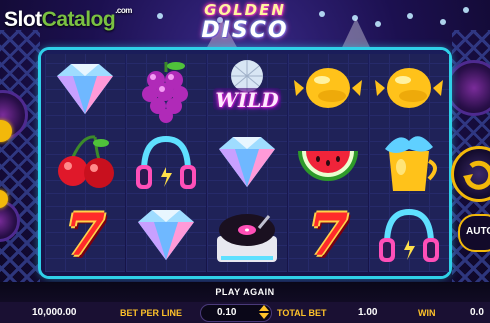  What do you see at coordinates (245, 292) in the screenshot?
I see `status-message: PLAY AGAIN` at bounding box center [245, 292].